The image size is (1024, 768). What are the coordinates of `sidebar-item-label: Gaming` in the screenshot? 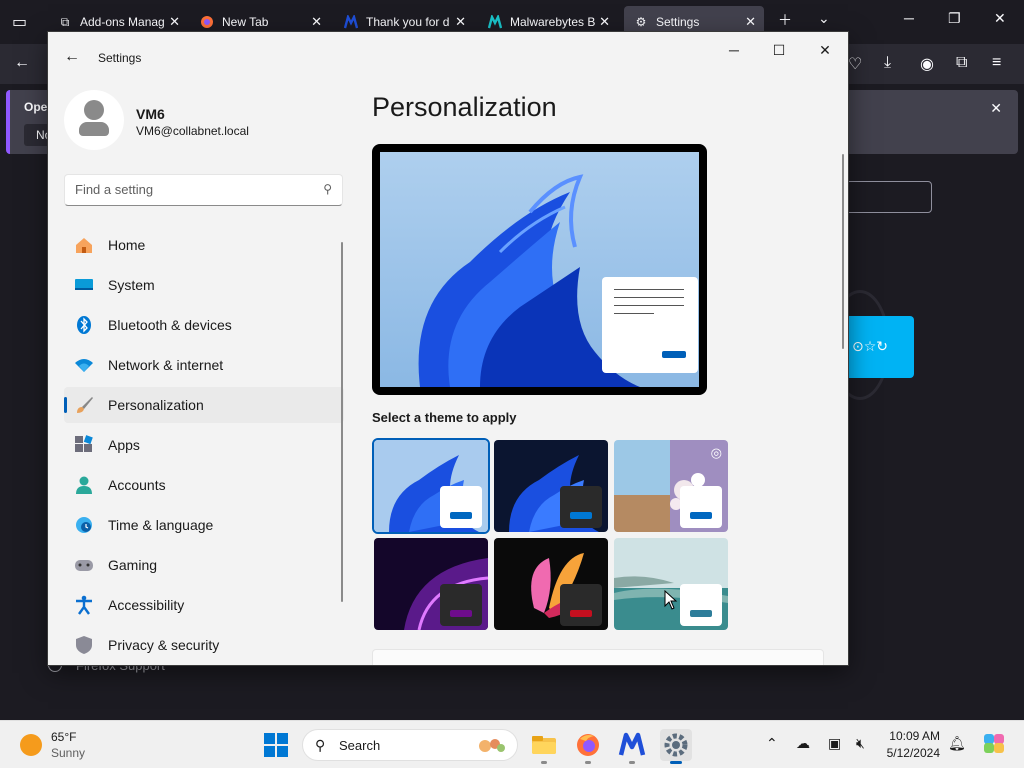 It's located at (133, 565).